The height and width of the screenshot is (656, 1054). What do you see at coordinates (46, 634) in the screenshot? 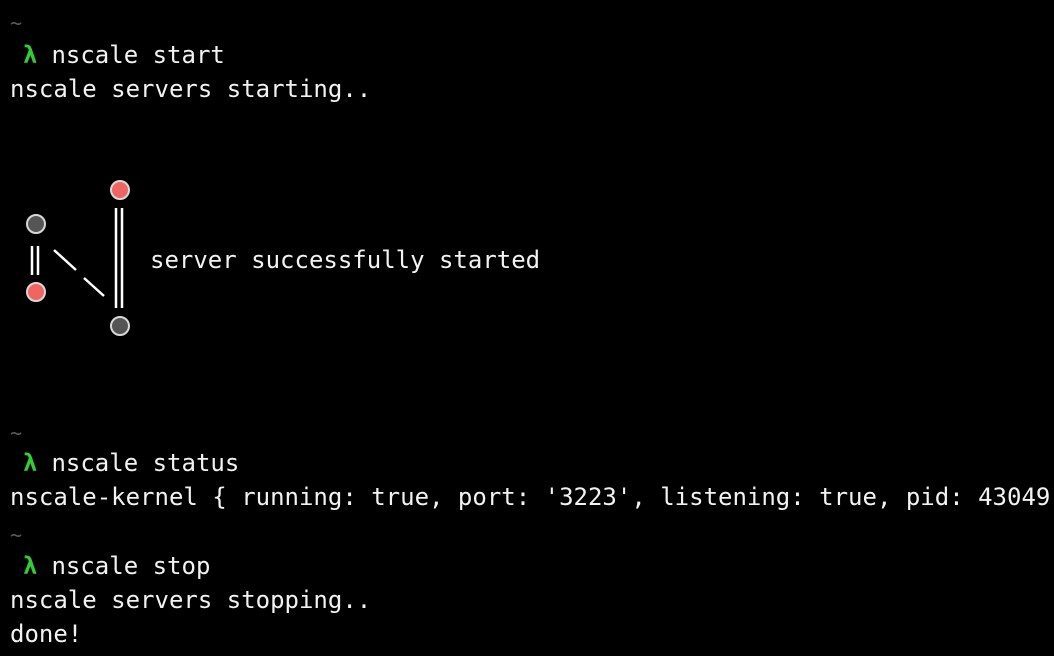
I see `output-line: done!` at bounding box center [46, 634].